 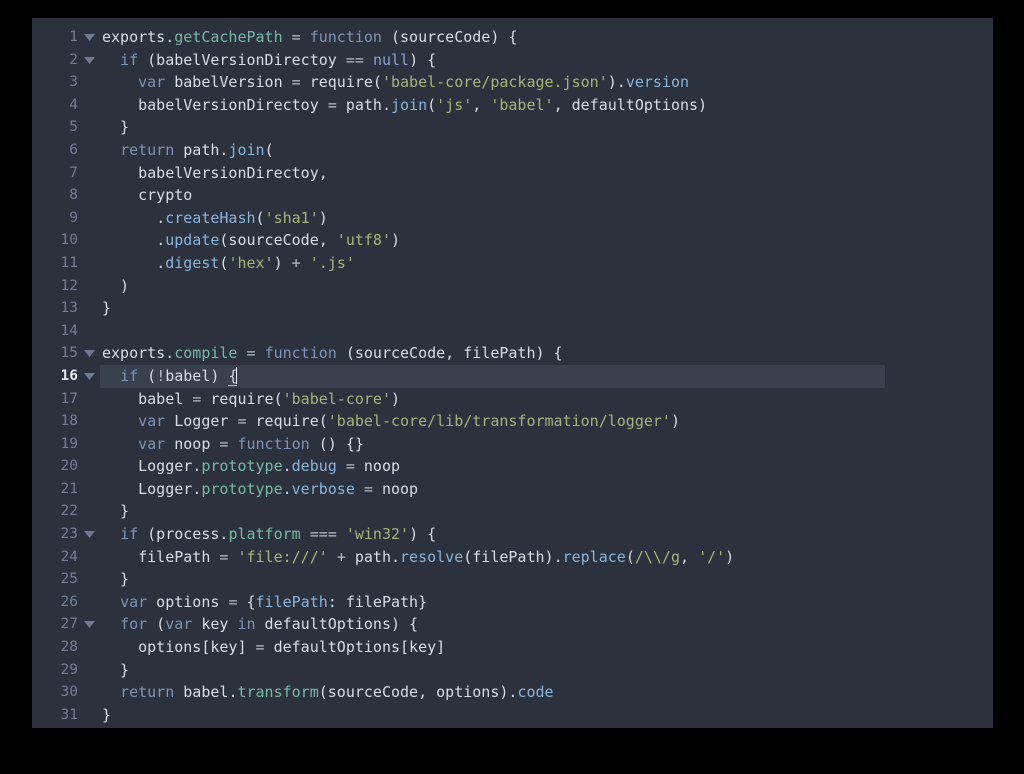 What do you see at coordinates (512, 466) in the screenshot?
I see `code-line: 20 Logger.prototype.debug = noop` at bounding box center [512, 466].